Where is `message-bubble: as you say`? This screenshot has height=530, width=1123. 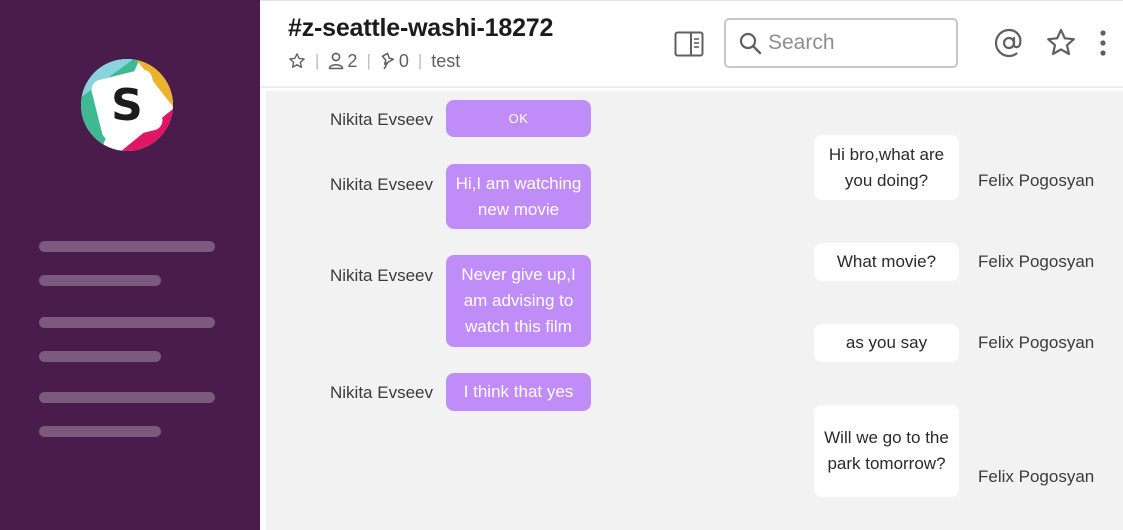 message-bubble: as you say is located at coordinates (886, 343).